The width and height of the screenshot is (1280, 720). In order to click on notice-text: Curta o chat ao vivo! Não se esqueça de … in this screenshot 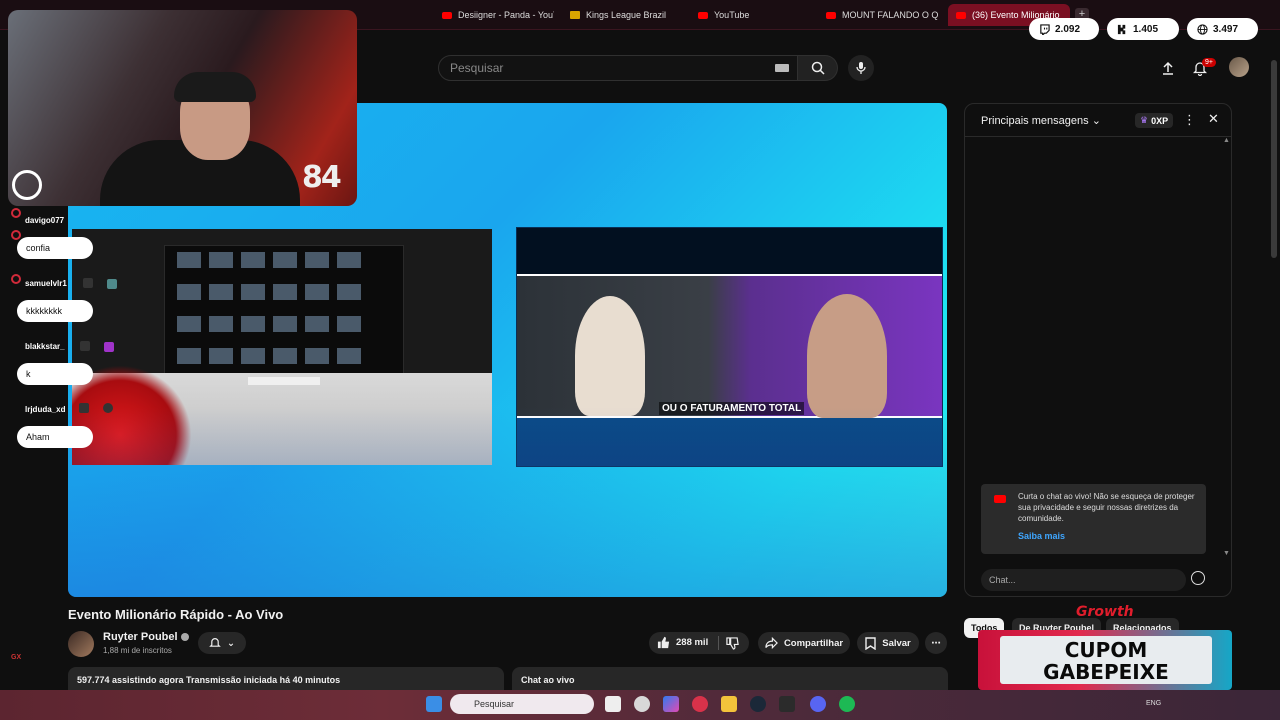, I will do `click(1106, 507)`.